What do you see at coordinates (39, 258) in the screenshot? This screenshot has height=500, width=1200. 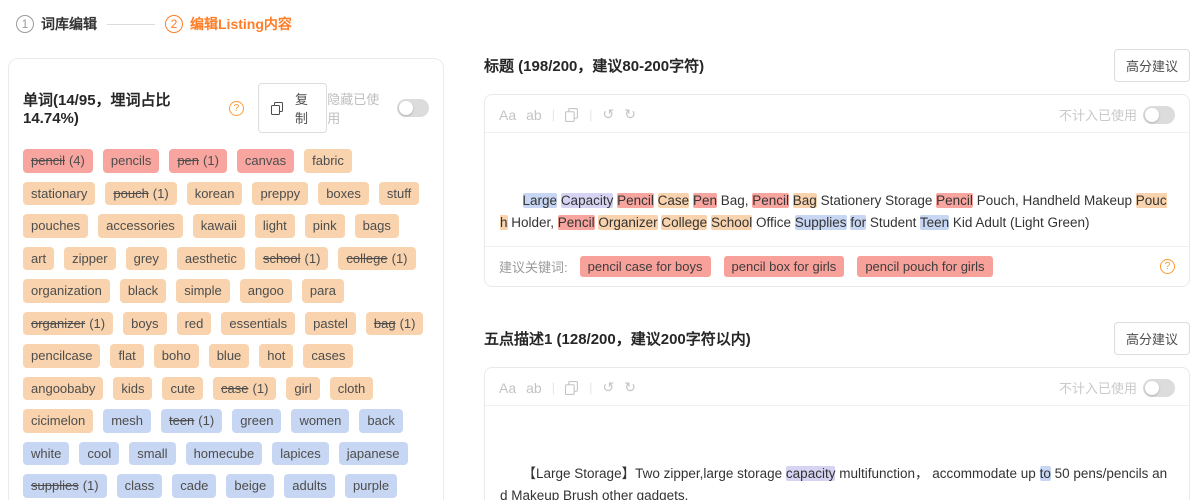 I see `word-tag: art` at bounding box center [39, 258].